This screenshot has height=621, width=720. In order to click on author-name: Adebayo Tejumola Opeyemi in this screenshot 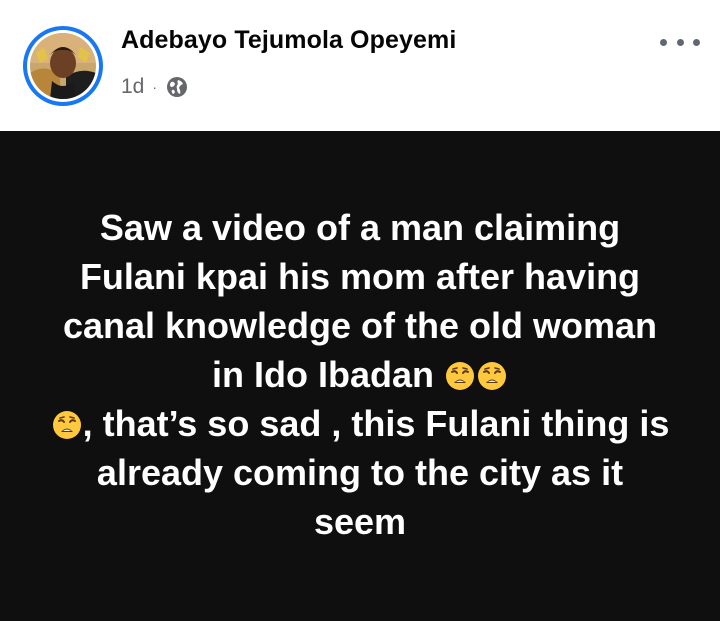, I will do `click(288, 40)`.